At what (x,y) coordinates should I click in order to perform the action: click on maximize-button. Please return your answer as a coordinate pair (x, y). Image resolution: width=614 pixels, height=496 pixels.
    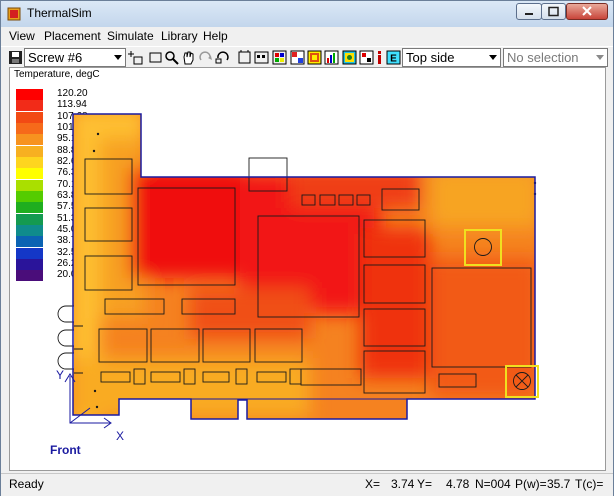
    Looking at the image, I should click on (553, 11).